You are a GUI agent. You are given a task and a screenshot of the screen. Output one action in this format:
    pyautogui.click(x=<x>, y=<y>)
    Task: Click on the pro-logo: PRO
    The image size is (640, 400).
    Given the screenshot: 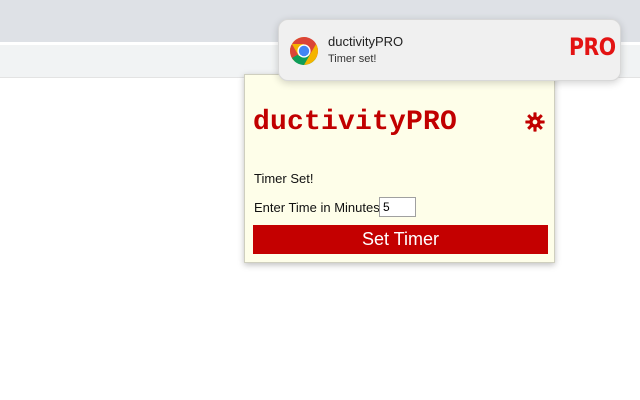 What is the action you would take?
    pyautogui.click(x=592, y=47)
    